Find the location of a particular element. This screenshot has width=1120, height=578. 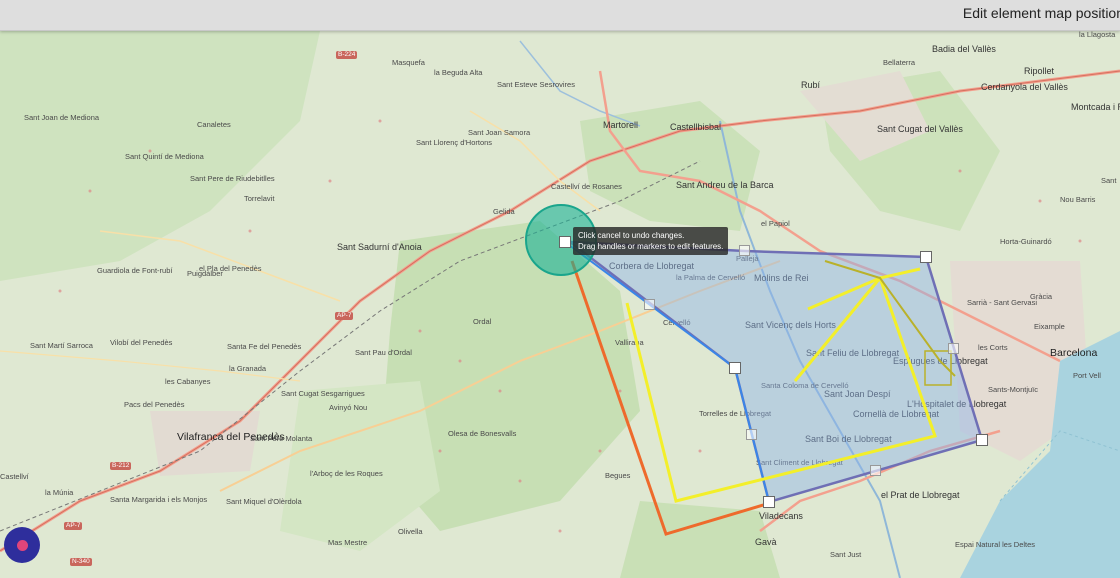

page-title: Edit element map position is located at coordinates (1041, 13).